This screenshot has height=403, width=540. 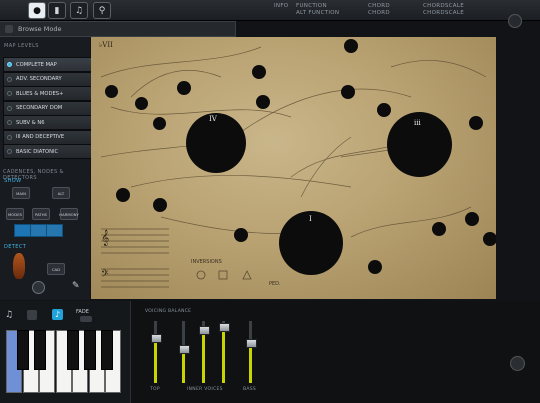 I want to click on map-pin-icon: ●, so click(x=37, y=10).